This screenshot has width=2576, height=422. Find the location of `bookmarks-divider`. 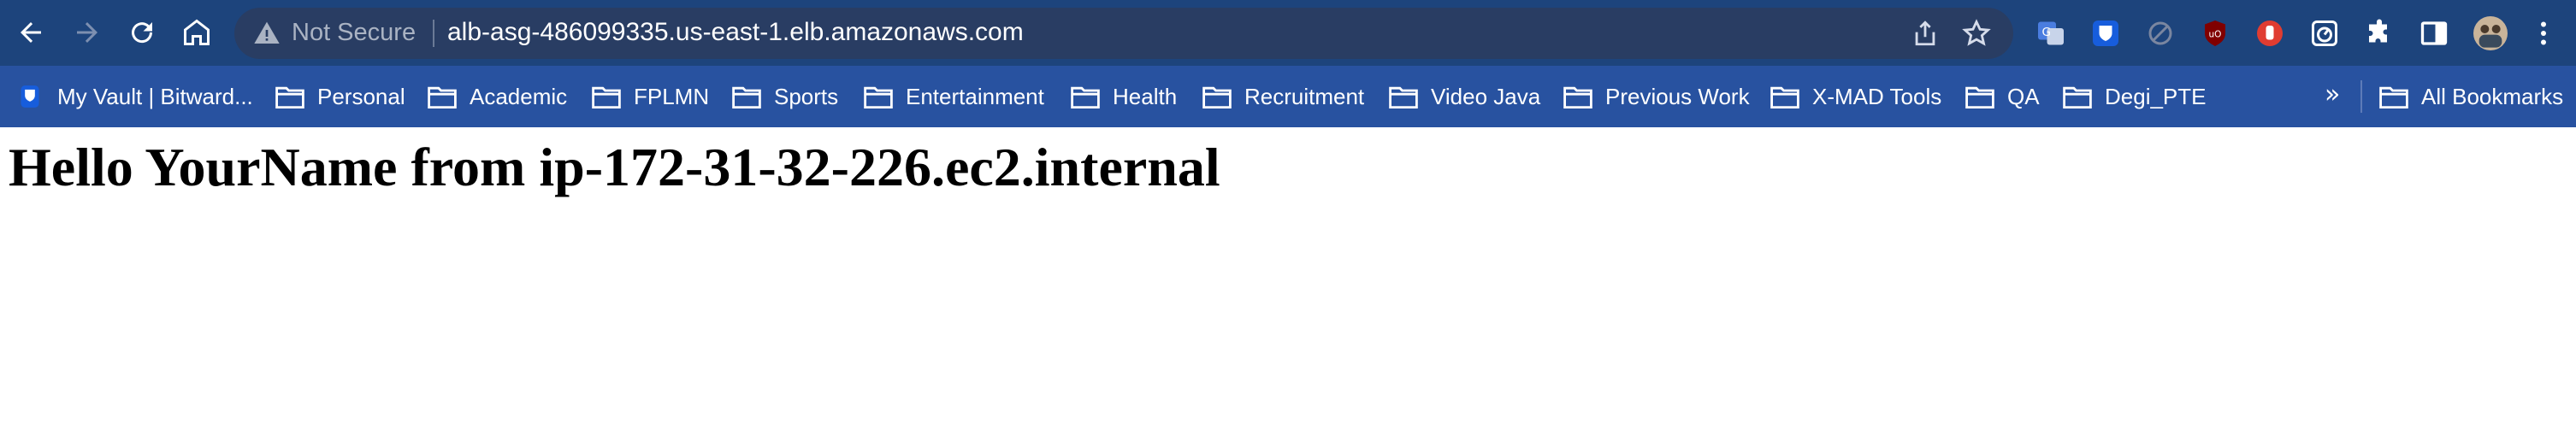

bookmarks-divider is located at coordinates (2361, 96).